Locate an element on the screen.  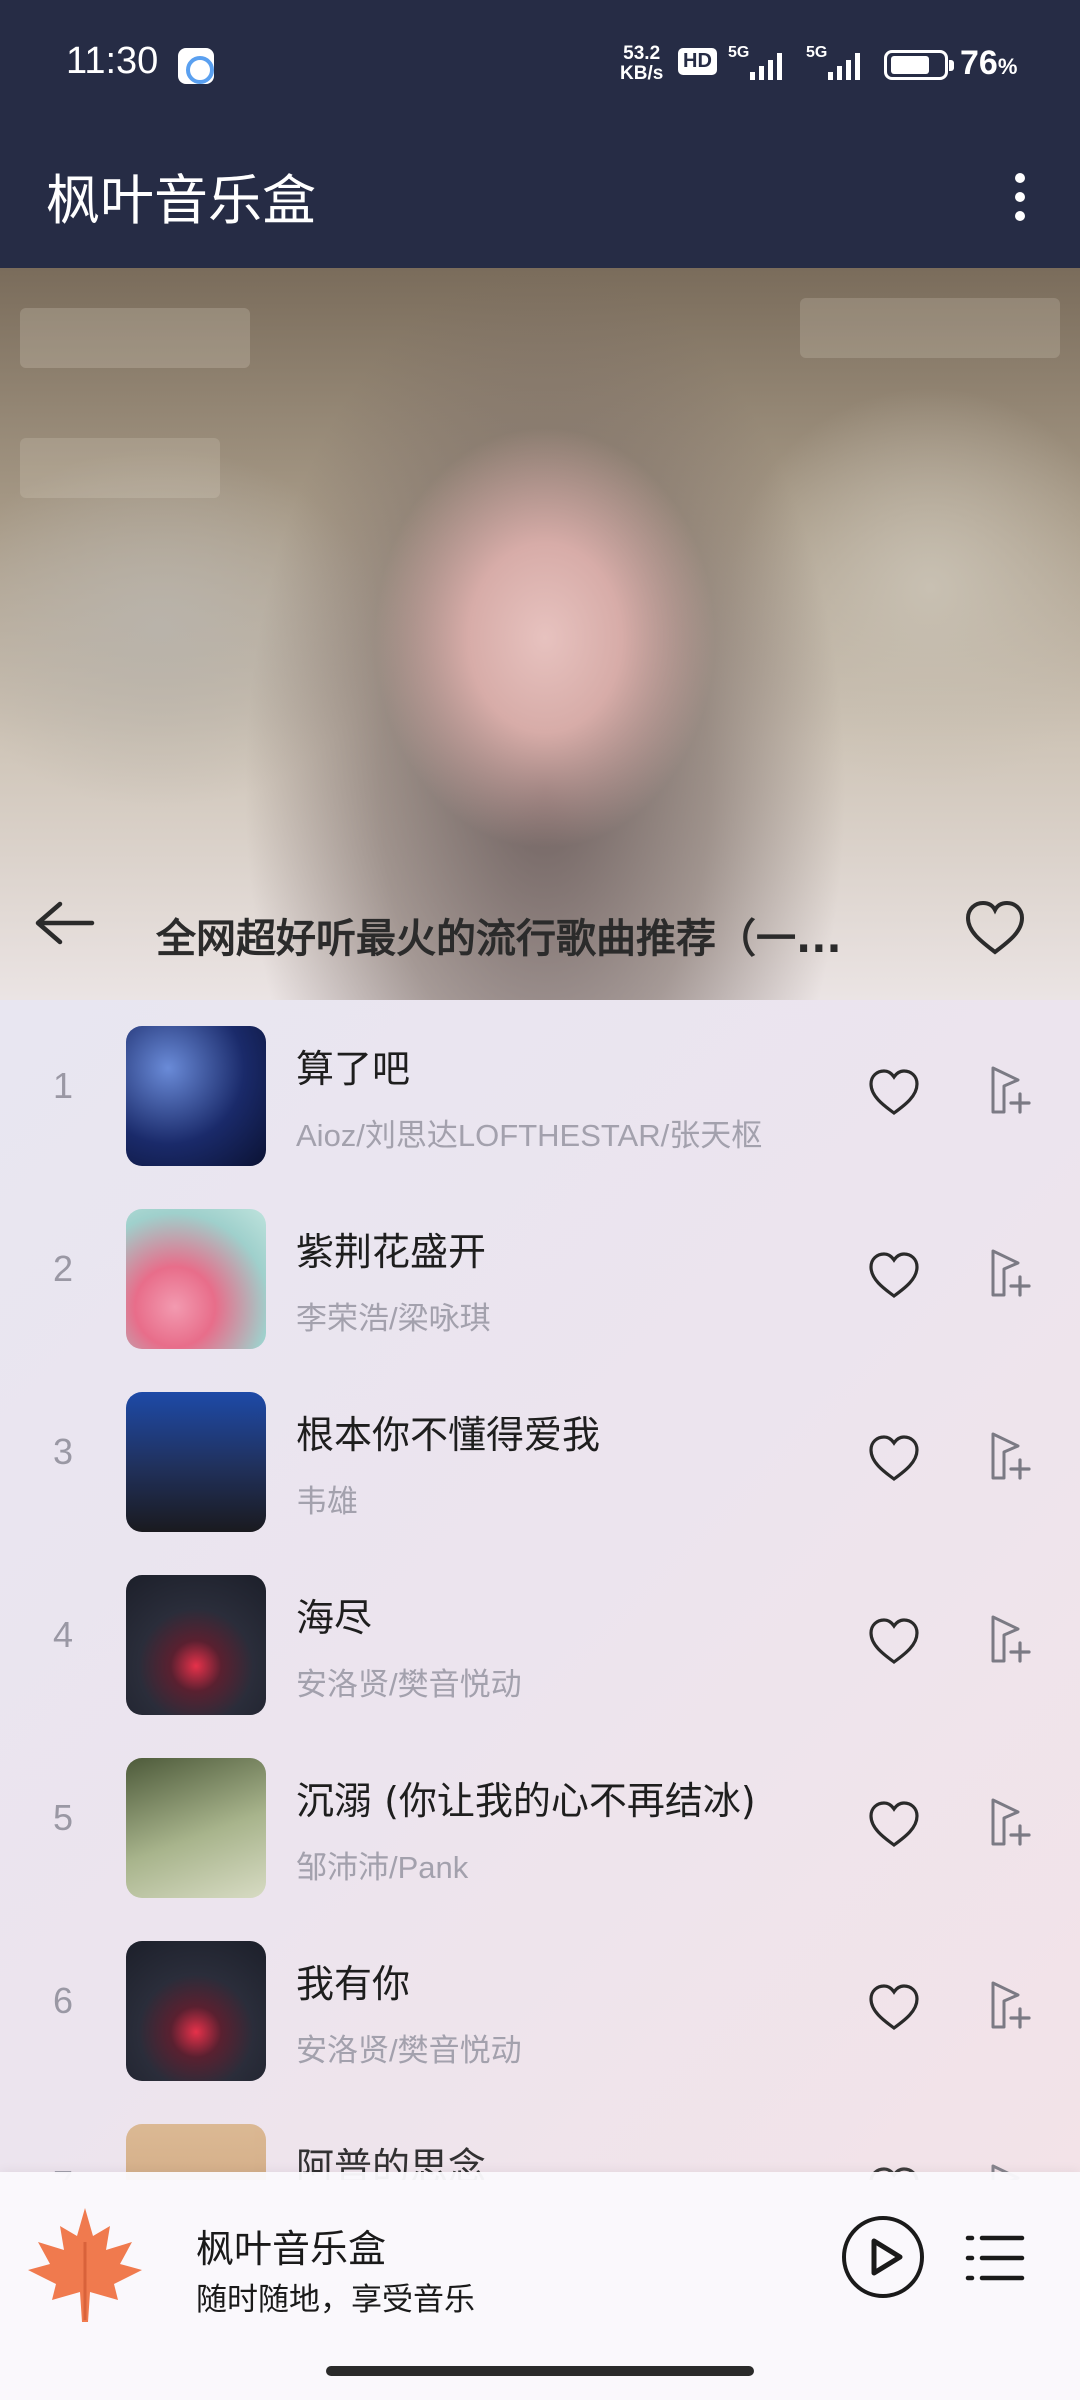
song-artist: 李荣浩/梁咏琪 is located at coordinates (393, 1318).